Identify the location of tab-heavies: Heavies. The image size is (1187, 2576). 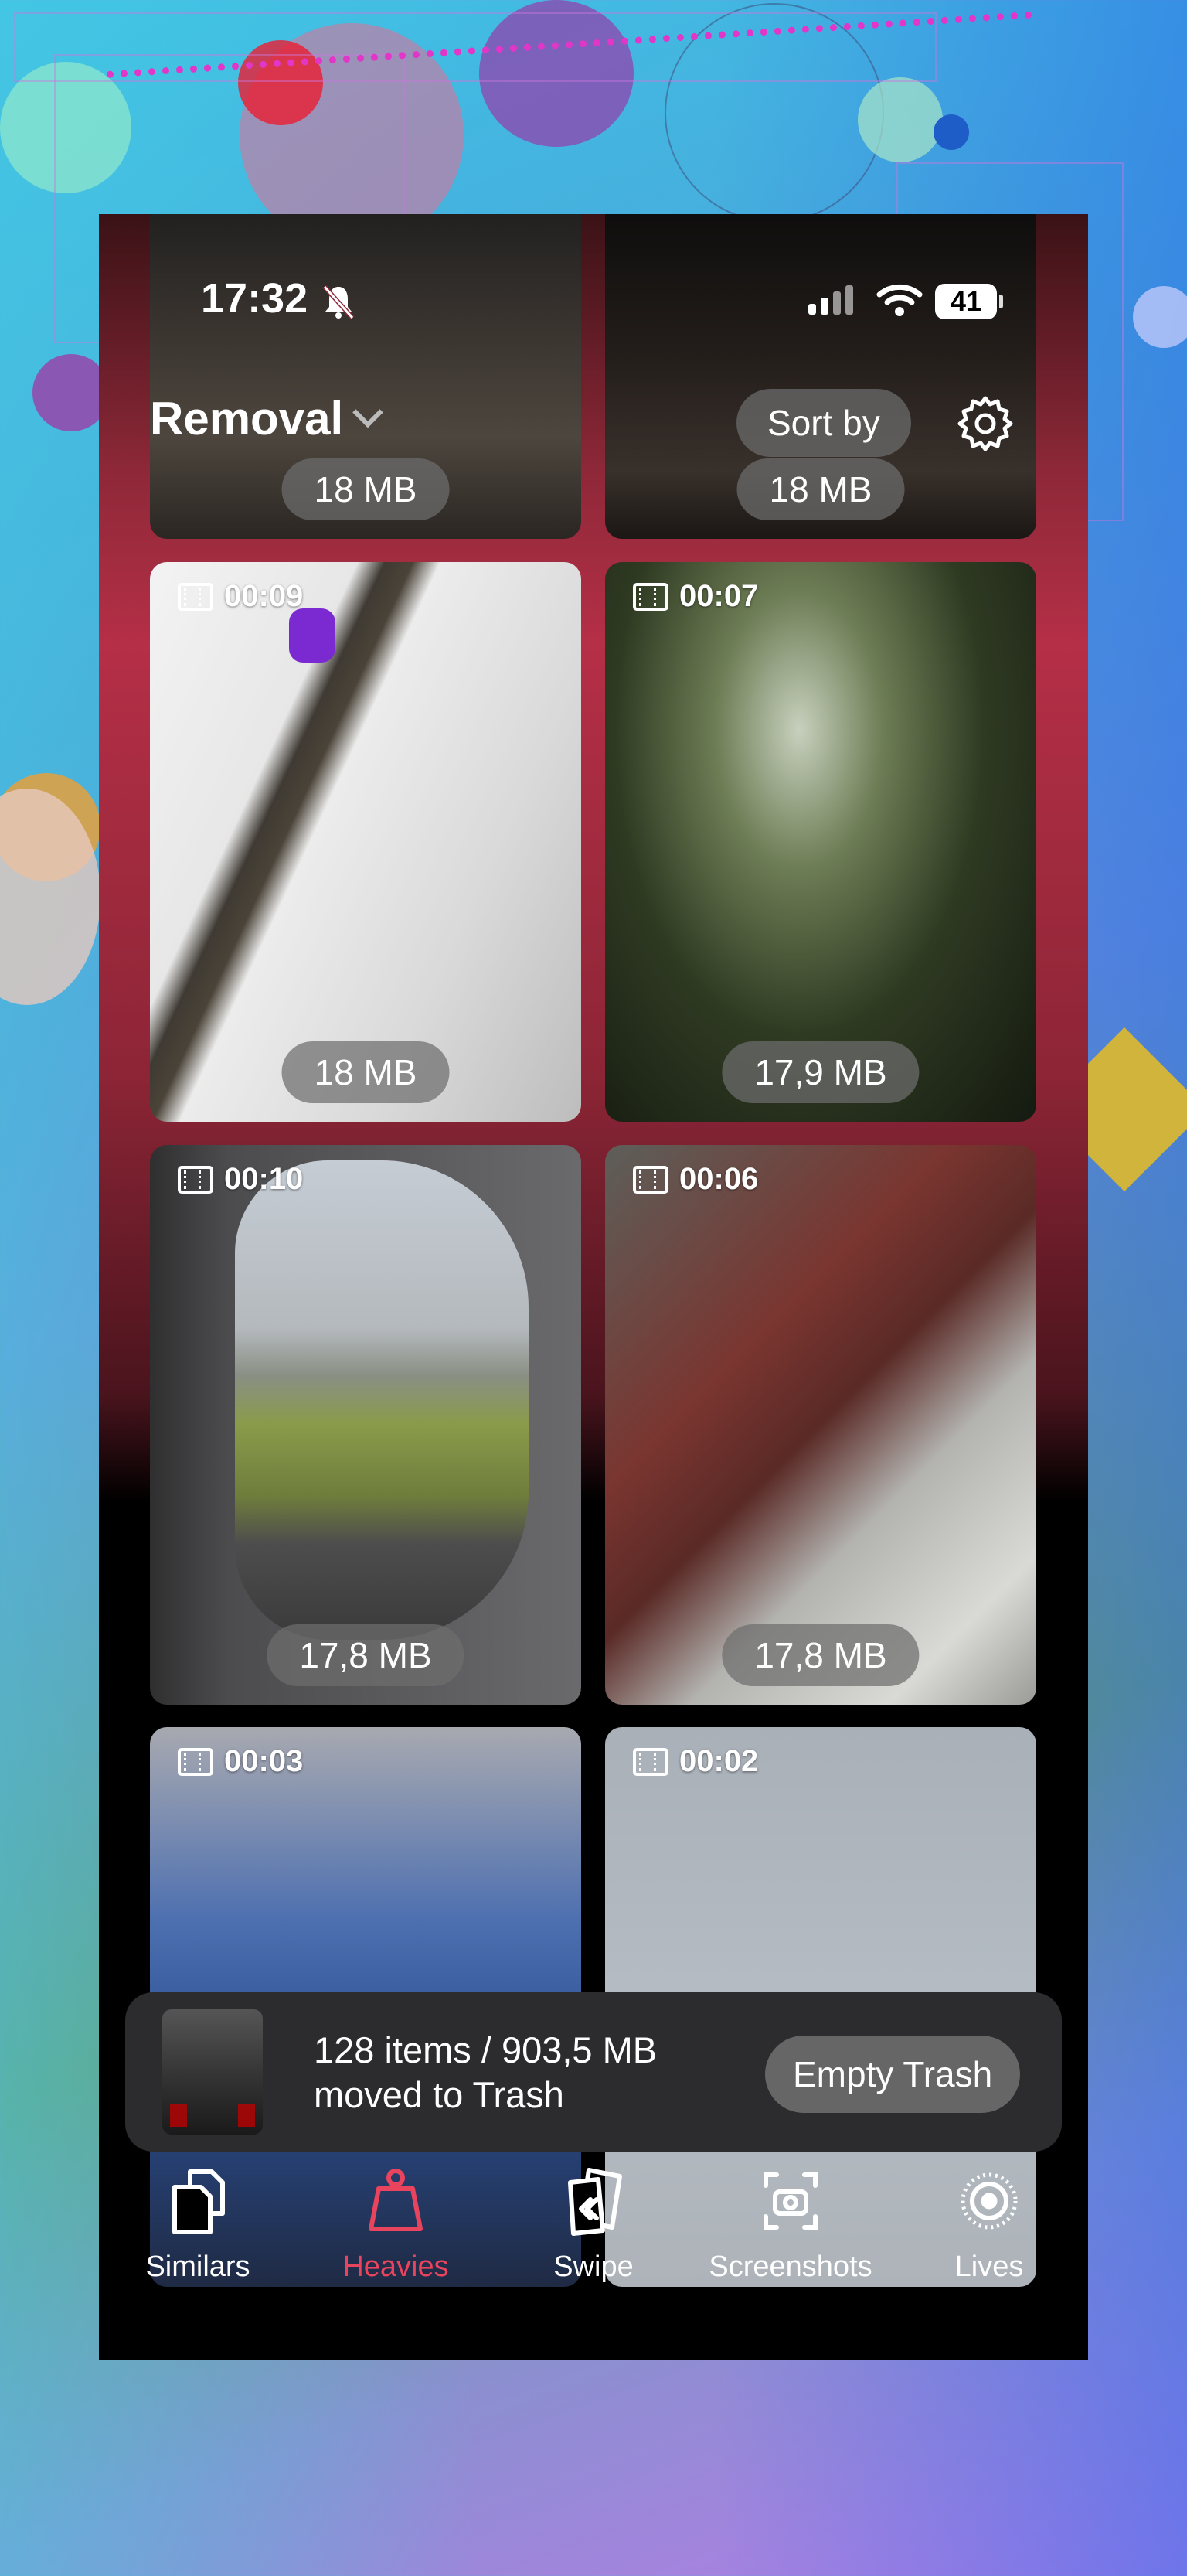
(395, 2219).